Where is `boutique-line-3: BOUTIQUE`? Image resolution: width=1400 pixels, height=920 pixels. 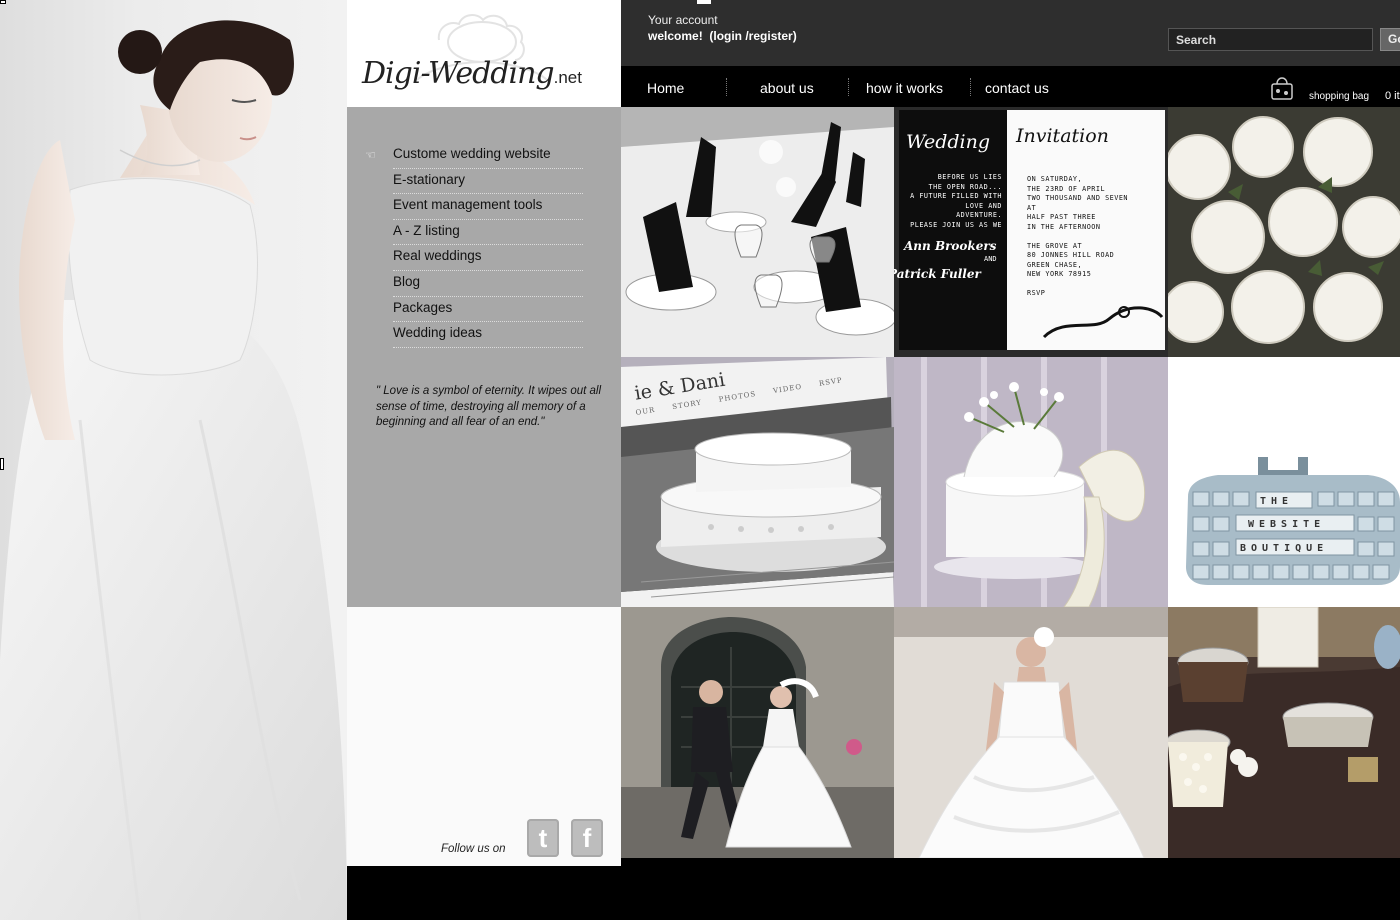 boutique-line-3: BOUTIQUE is located at coordinates (1284, 548).